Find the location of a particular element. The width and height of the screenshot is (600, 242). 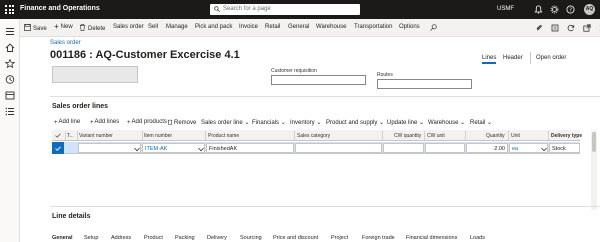

tab-manage: Manage is located at coordinates (177, 27).